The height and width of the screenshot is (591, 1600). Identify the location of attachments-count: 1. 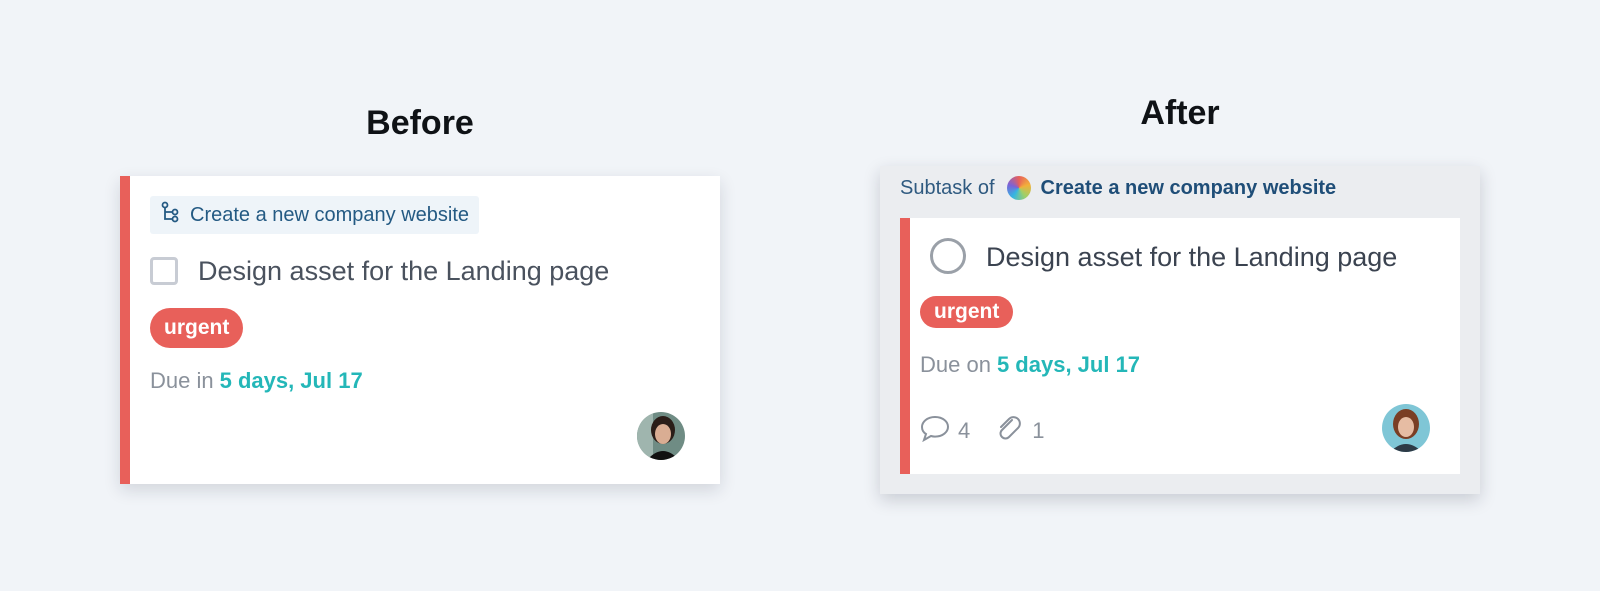
(1038, 430).